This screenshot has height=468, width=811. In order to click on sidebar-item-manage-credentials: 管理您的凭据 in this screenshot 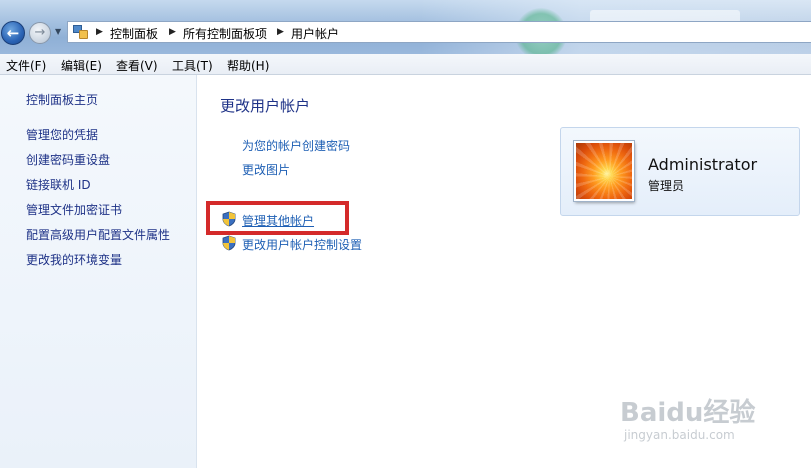, I will do `click(62, 134)`.